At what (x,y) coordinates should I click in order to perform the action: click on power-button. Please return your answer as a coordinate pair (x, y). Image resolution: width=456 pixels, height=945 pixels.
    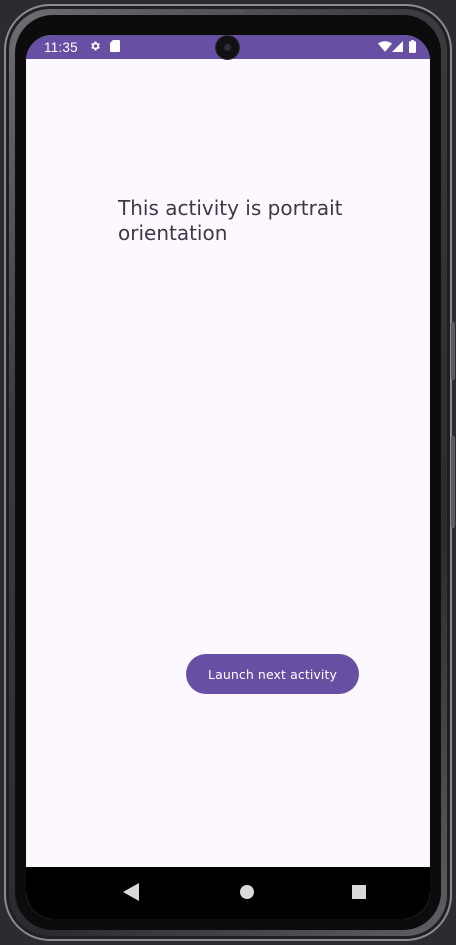
    Looking at the image, I should click on (453, 351).